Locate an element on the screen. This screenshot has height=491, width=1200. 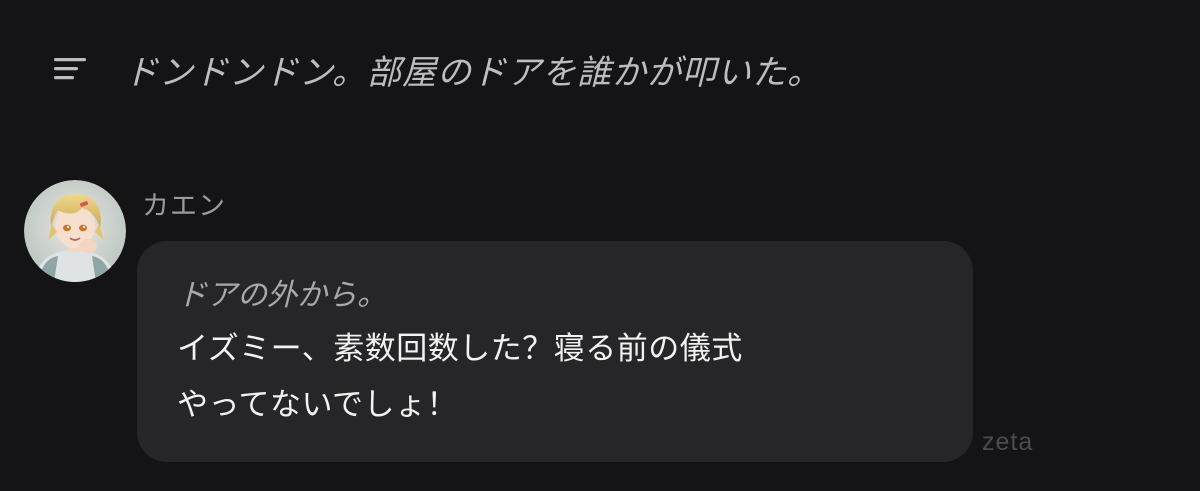
scene-narration-text: ドンドンドン。部屋のドアを誰かが叩いた。 is located at coordinates (473, 72).